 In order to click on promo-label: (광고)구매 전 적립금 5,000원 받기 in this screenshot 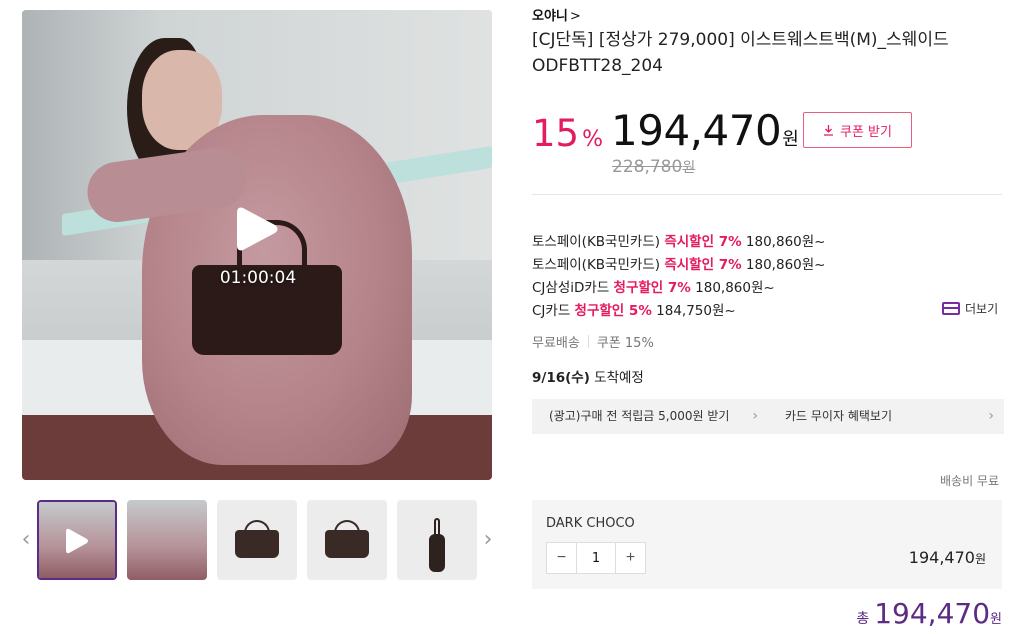, I will do `click(639, 416)`.